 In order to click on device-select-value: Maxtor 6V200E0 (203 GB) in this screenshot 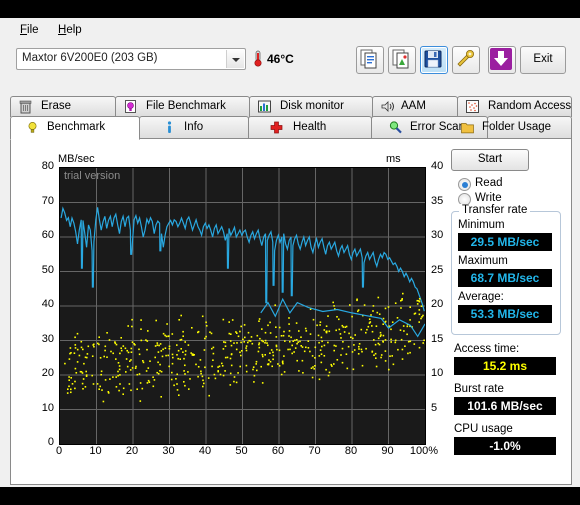, I will do `click(90, 58)`.